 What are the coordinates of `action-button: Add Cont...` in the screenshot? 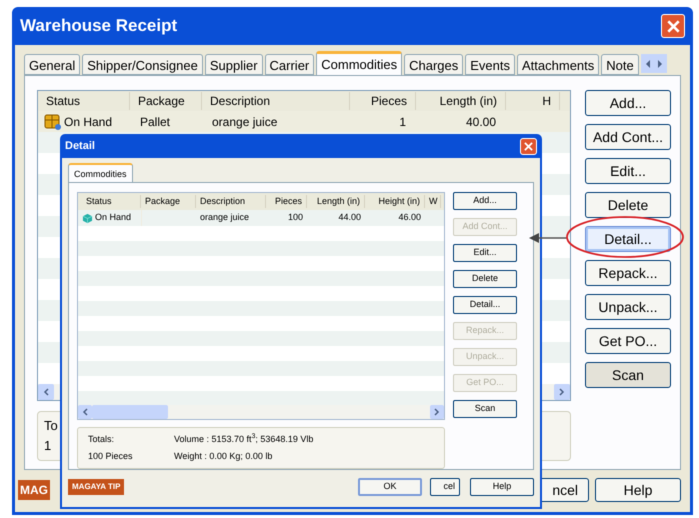 It's located at (628, 137).